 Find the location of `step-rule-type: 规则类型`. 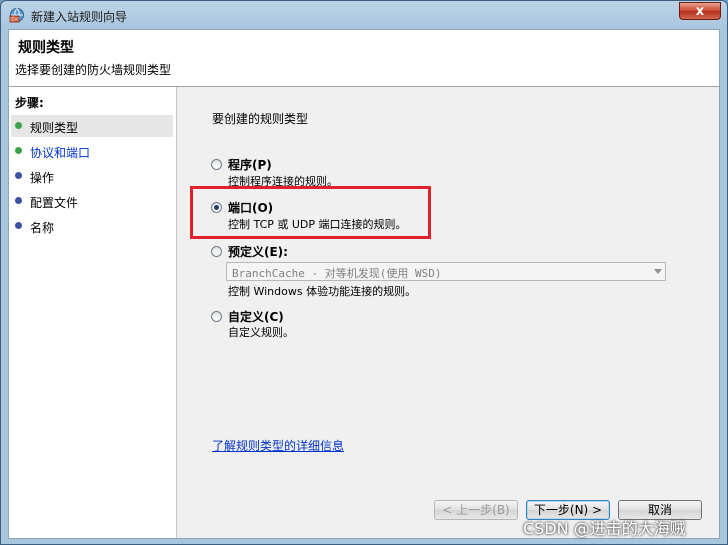

step-rule-type: 规则类型 is located at coordinates (92, 126).